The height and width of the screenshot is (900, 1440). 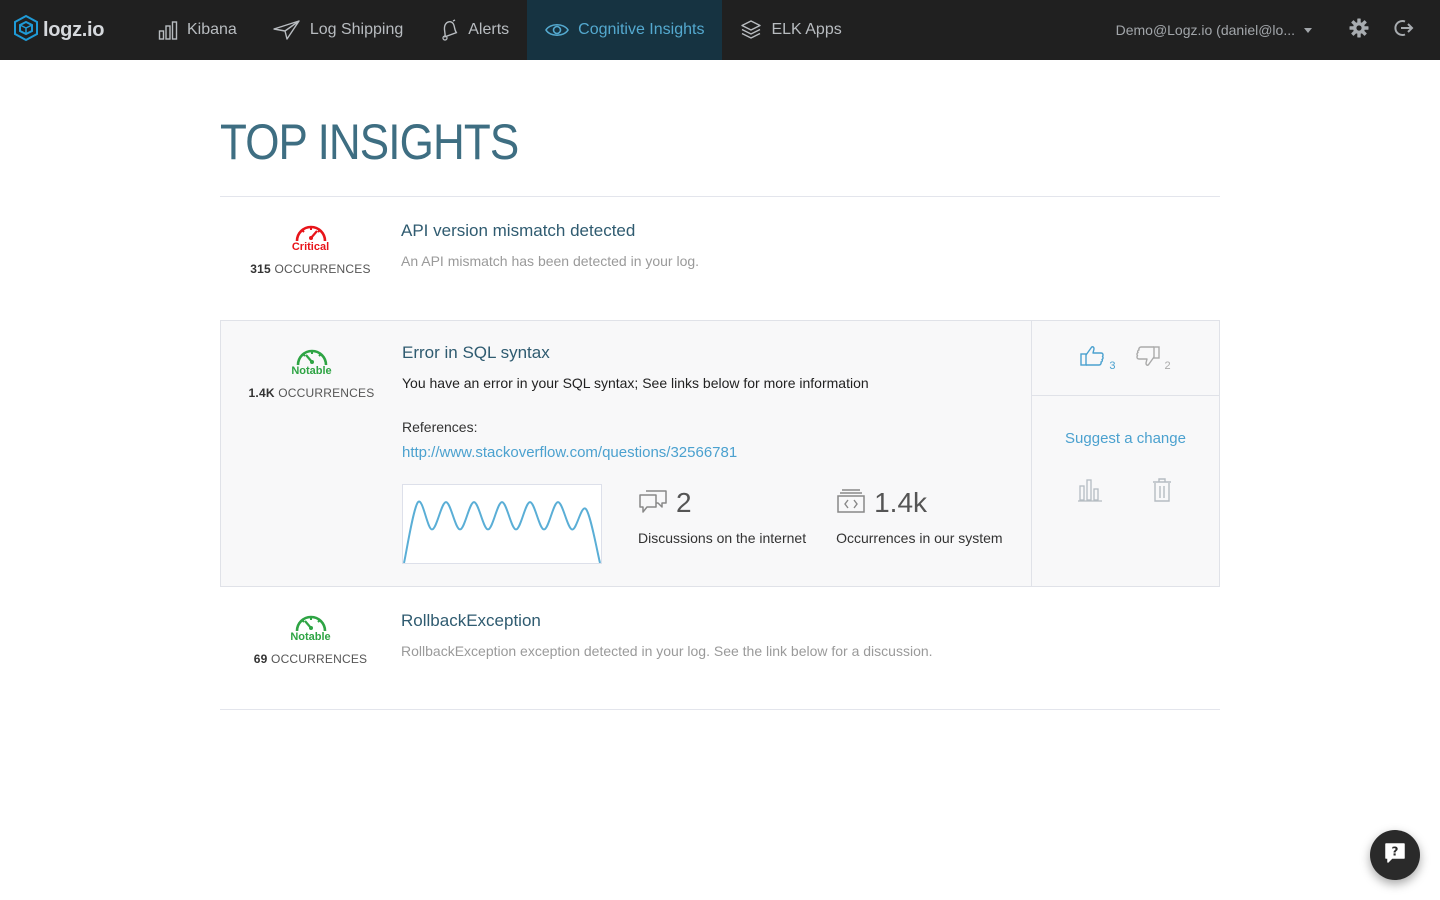 I want to click on nav-label: Kibana, so click(x=212, y=29).